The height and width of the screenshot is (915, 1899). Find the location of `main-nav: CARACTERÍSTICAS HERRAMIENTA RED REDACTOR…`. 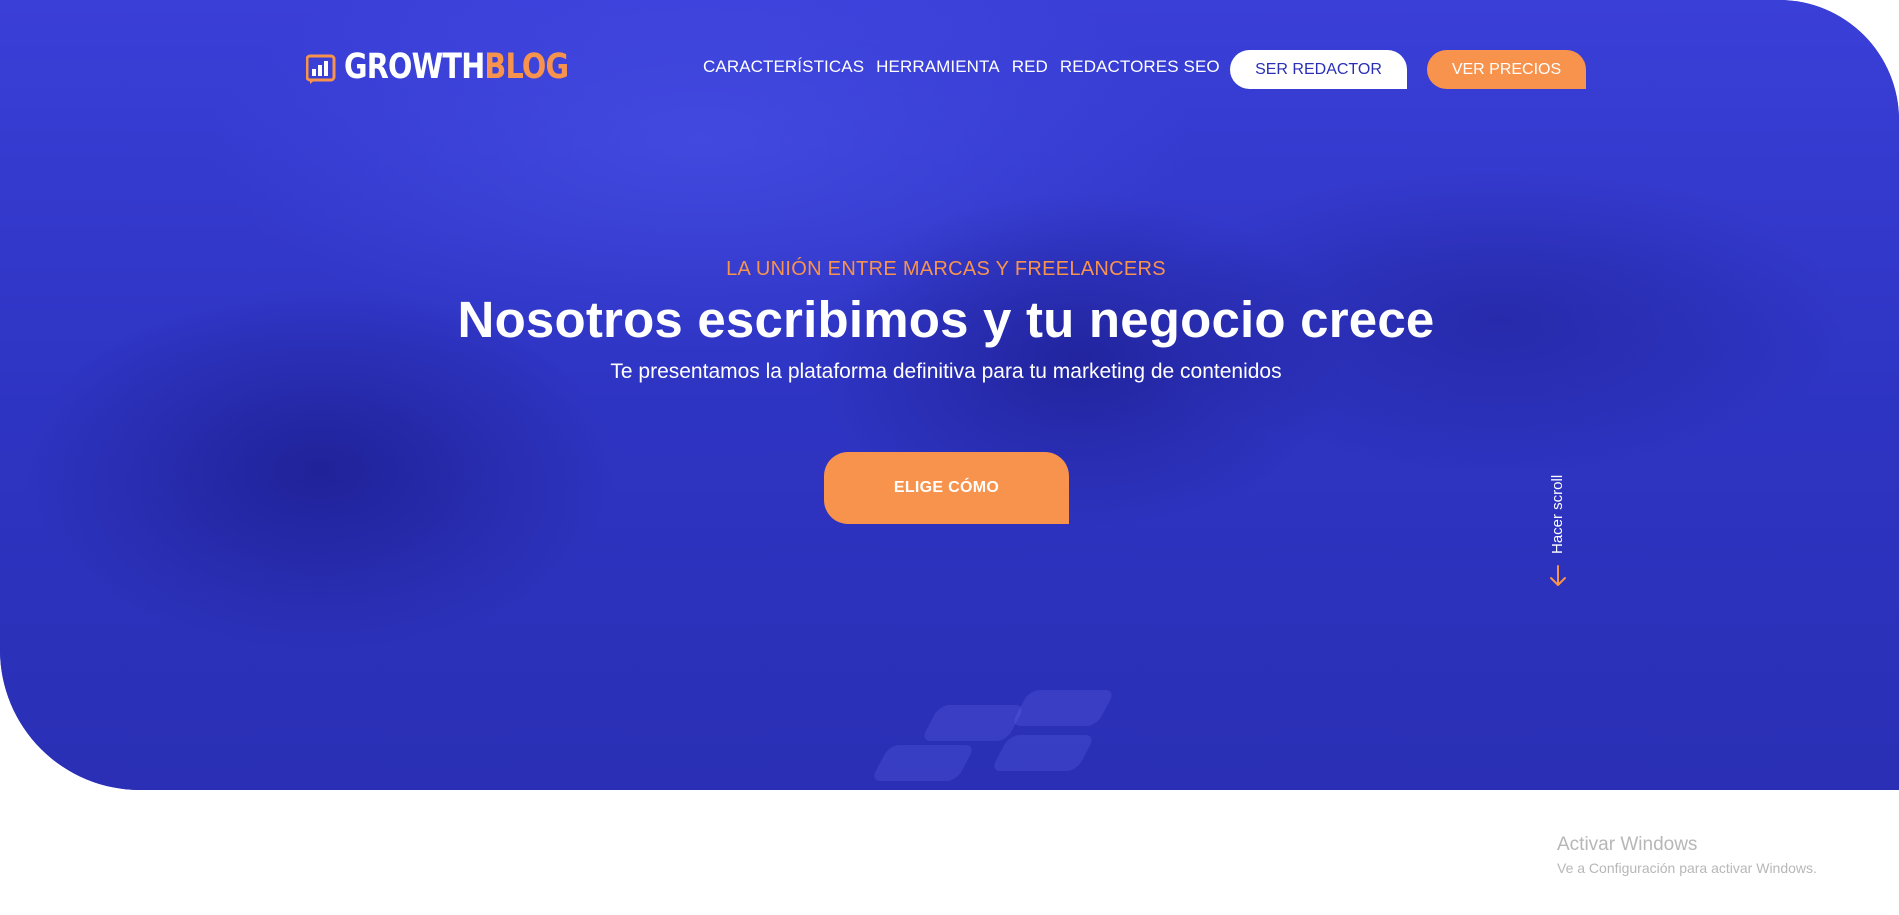

main-nav: CARACTERÍSTICAS HERRAMIENTA RED REDACTOR… is located at coordinates (961, 67).